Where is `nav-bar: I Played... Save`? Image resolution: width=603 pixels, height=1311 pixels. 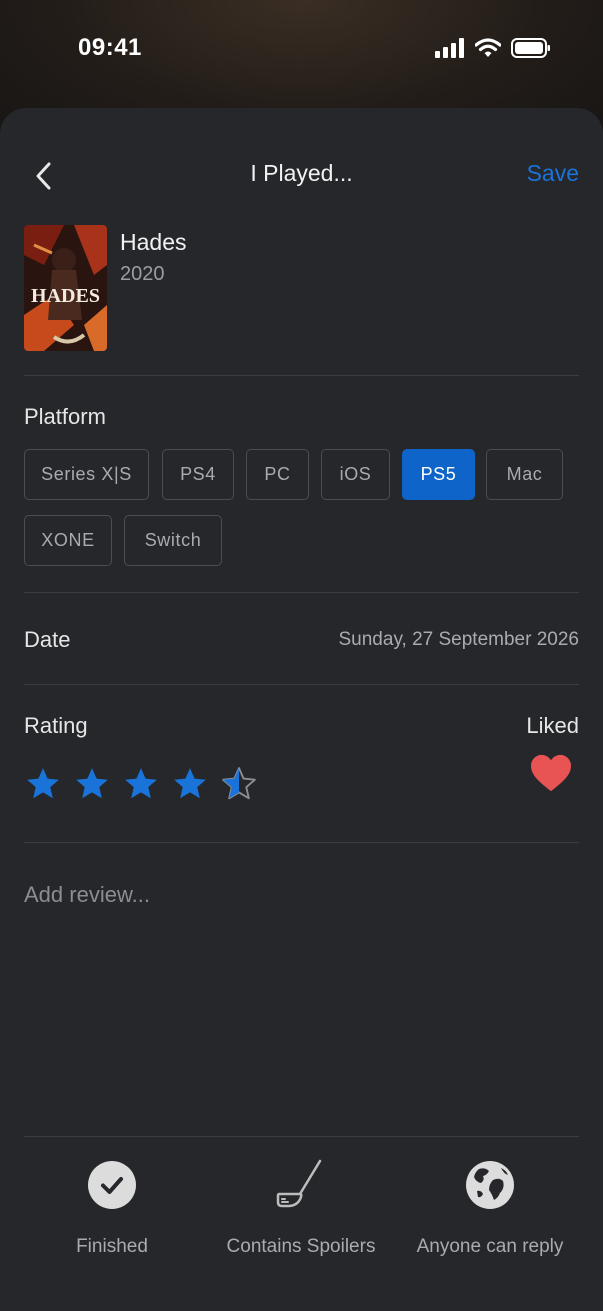
nav-bar: I Played... Save is located at coordinates (301, 175).